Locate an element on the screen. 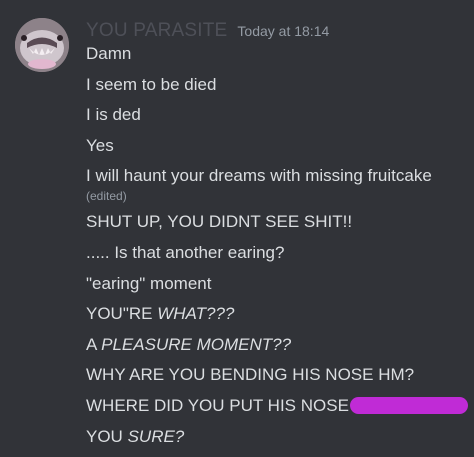 The image size is (474, 457). message-line: SHUT UP, YOU DIDNT SEE SHIT!! is located at coordinates (219, 222).